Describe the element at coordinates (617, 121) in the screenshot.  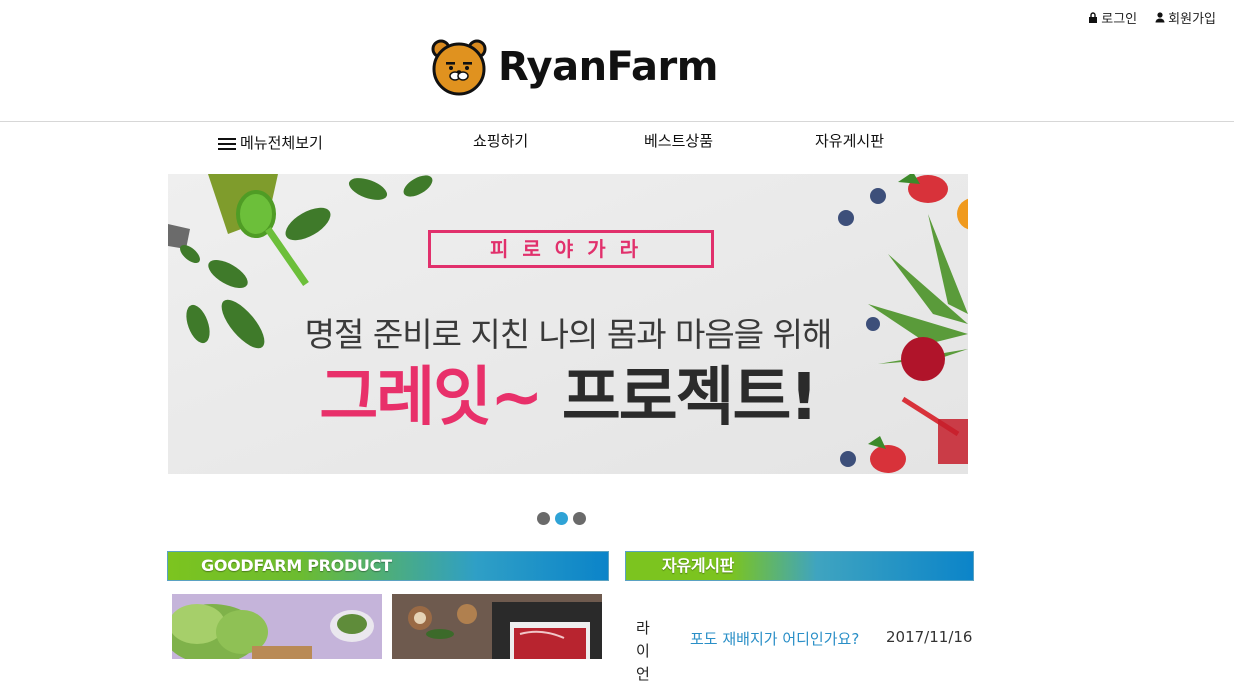
I see `header-divider` at that location.